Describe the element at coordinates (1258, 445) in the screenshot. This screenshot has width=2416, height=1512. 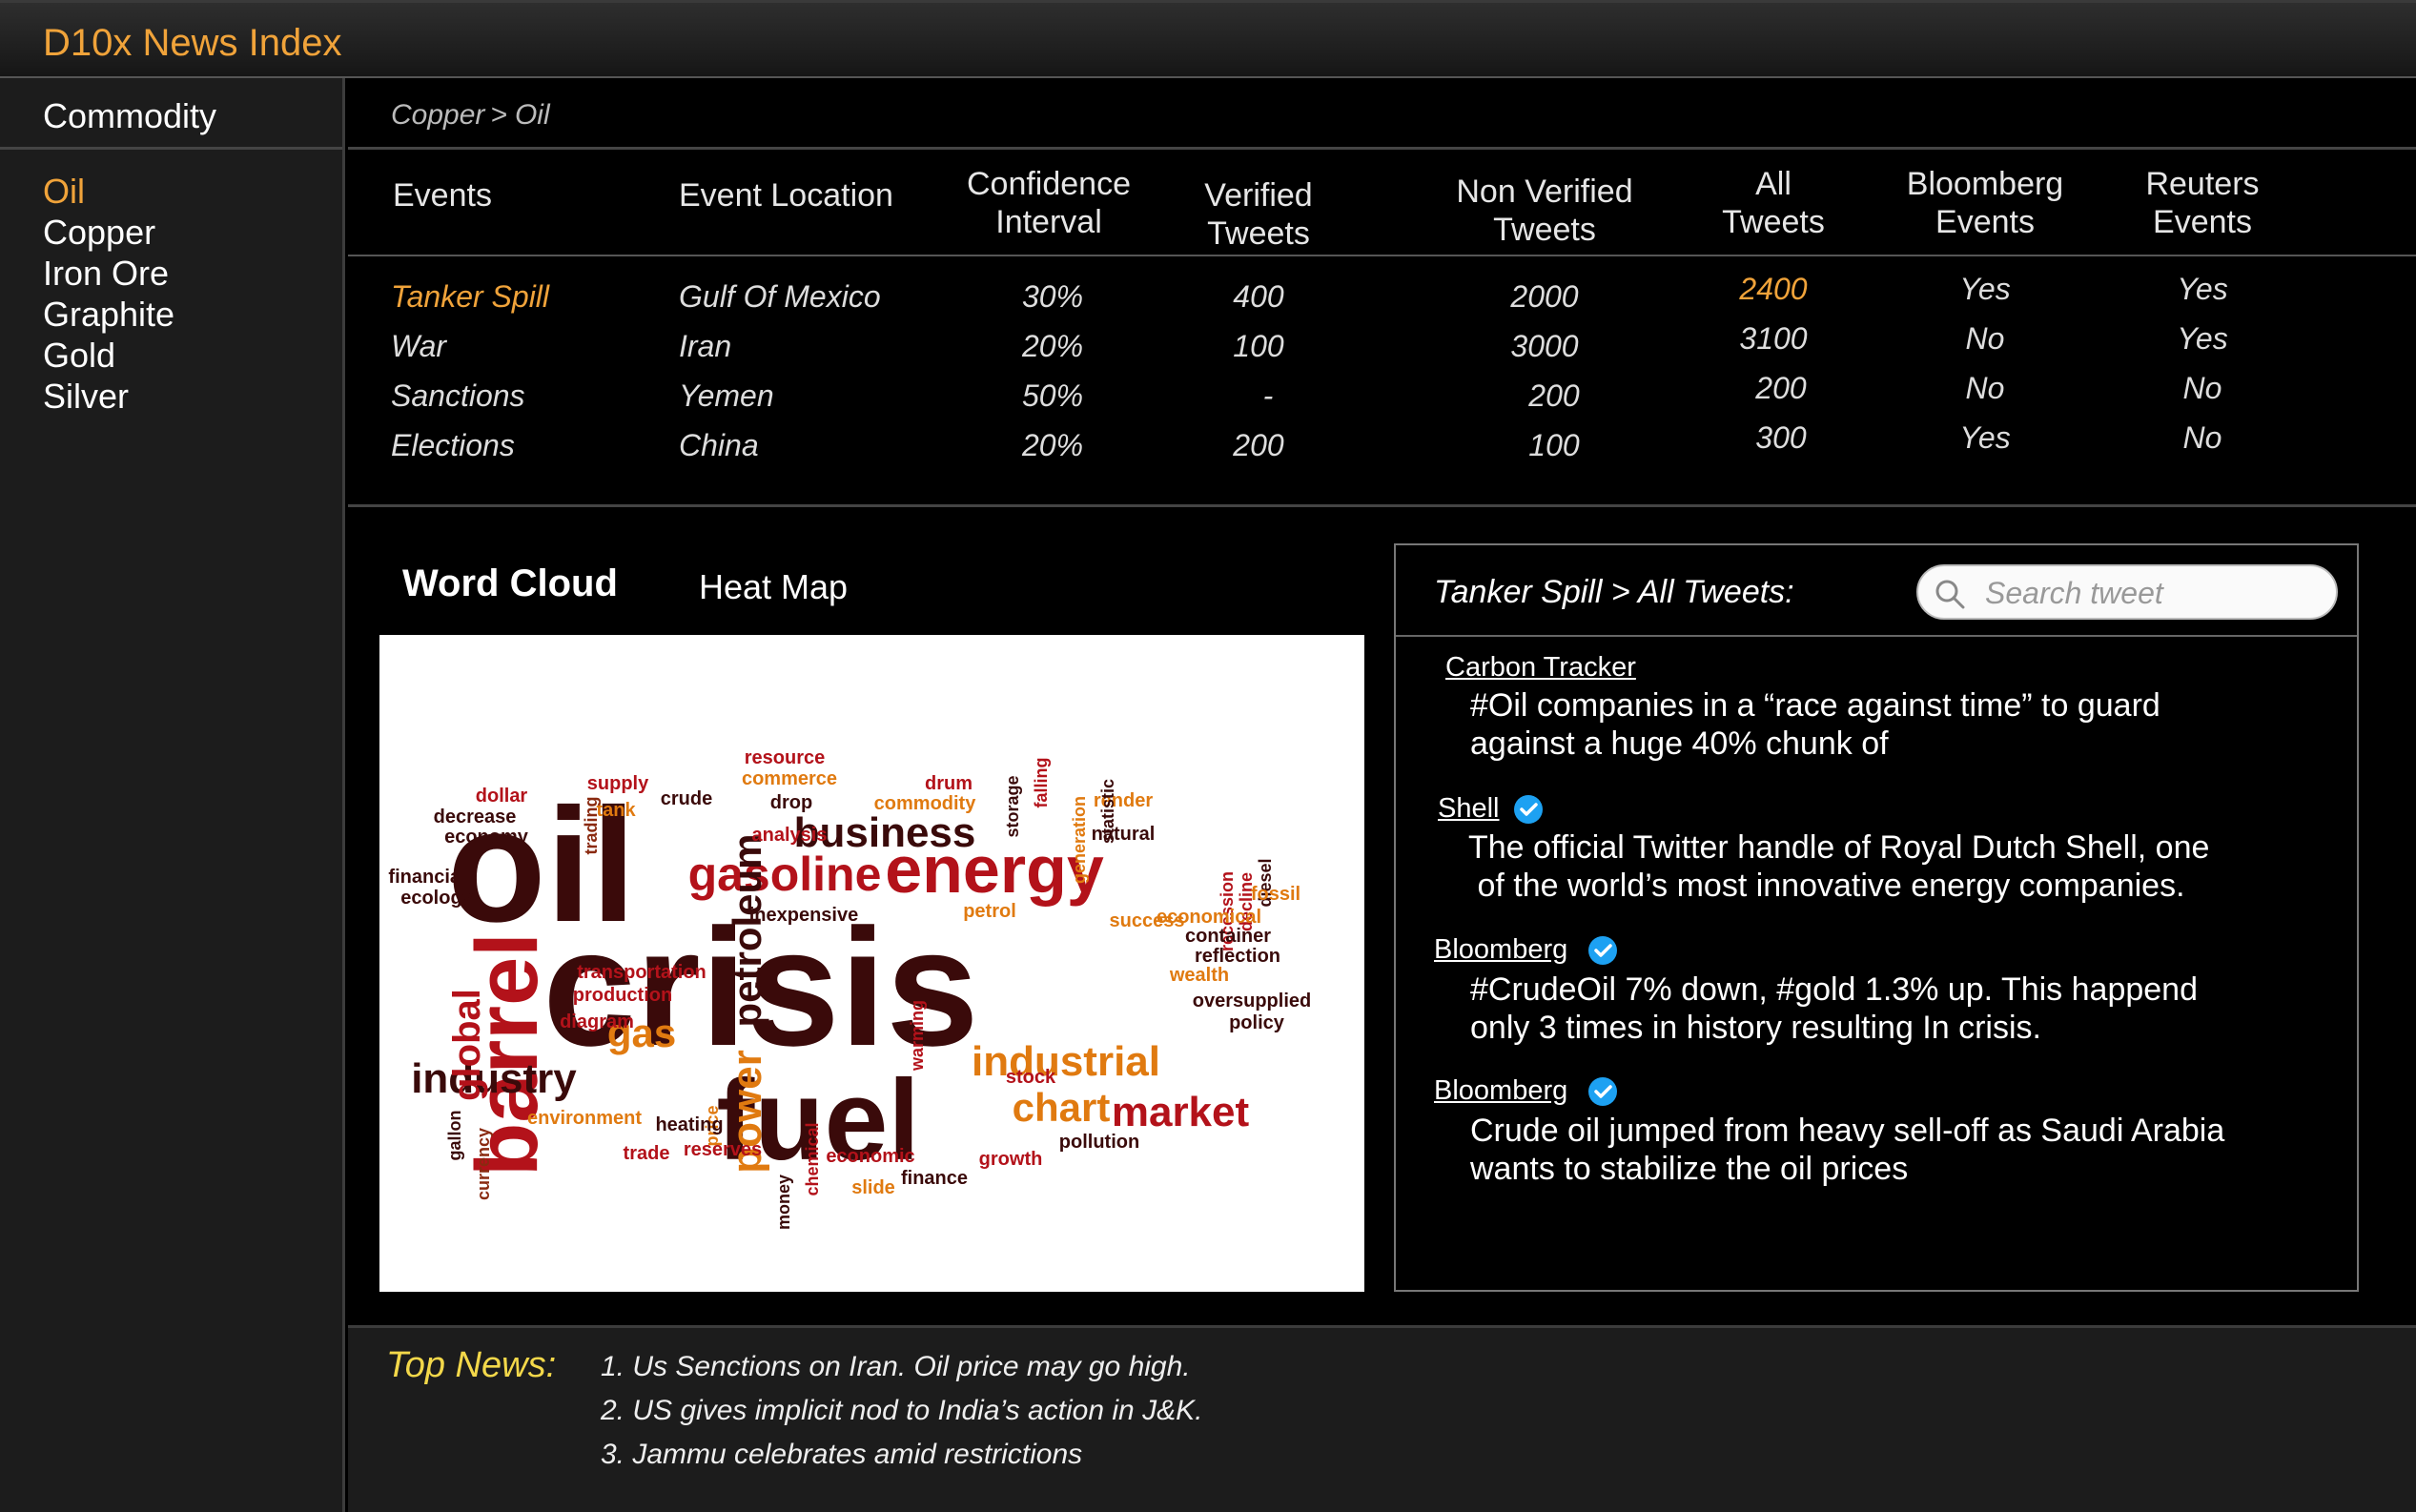
I see `row-4-verified: 200` at that location.